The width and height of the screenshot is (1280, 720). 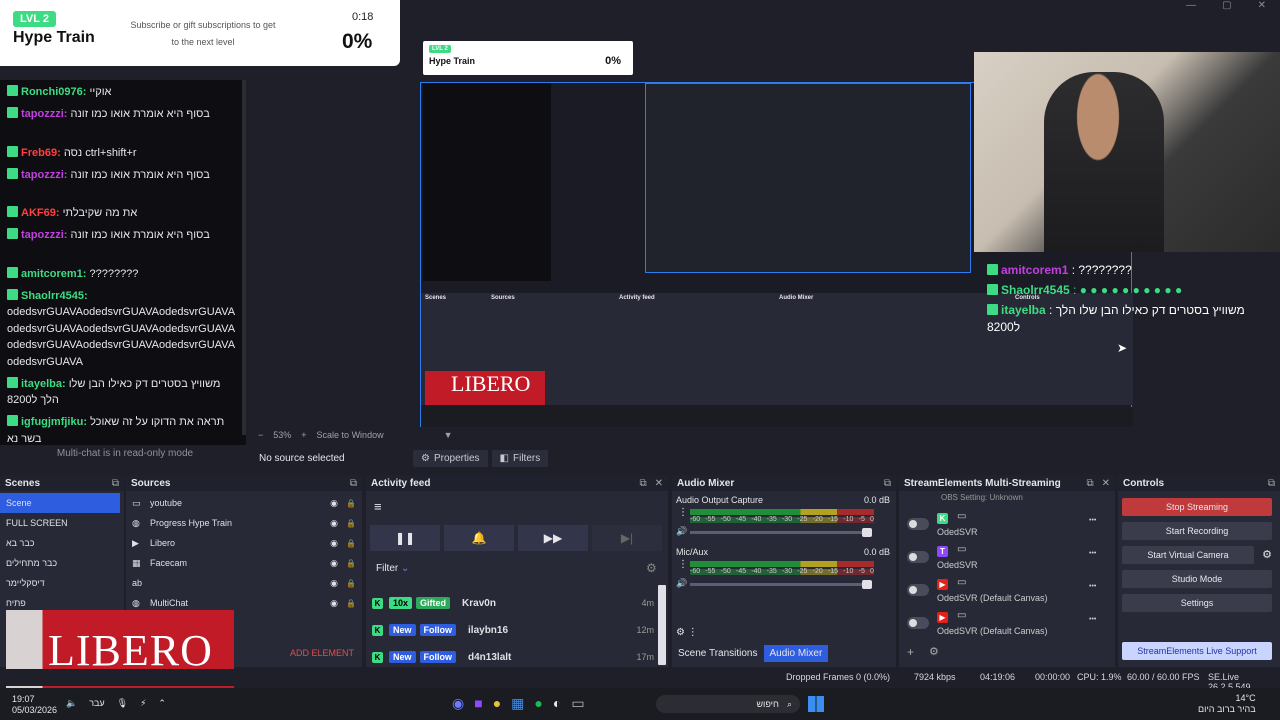 What do you see at coordinates (728, 704) in the screenshot?
I see `search-box: חיפוש ⌕` at bounding box center [728, 704].